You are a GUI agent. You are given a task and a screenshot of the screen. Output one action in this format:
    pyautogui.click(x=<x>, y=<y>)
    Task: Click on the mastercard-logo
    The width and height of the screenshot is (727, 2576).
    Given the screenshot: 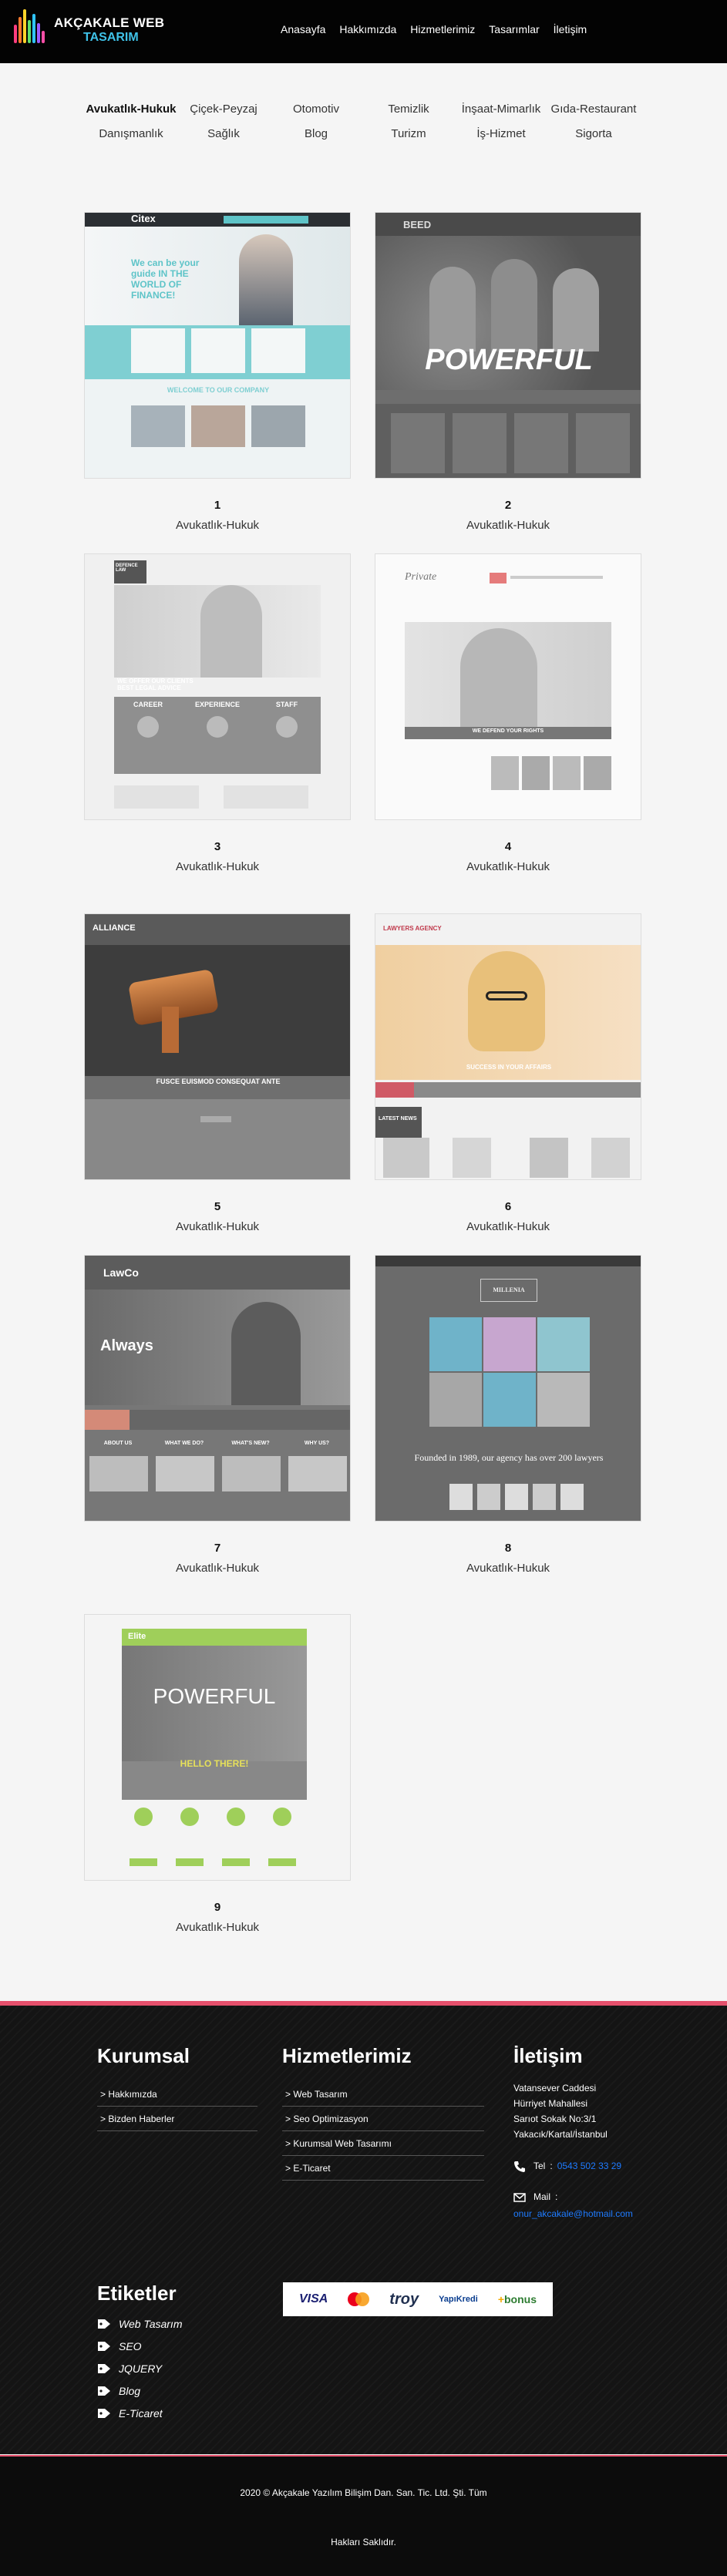 What is the action you would take?
    pyautogui.click(x=359, y=2299)
    